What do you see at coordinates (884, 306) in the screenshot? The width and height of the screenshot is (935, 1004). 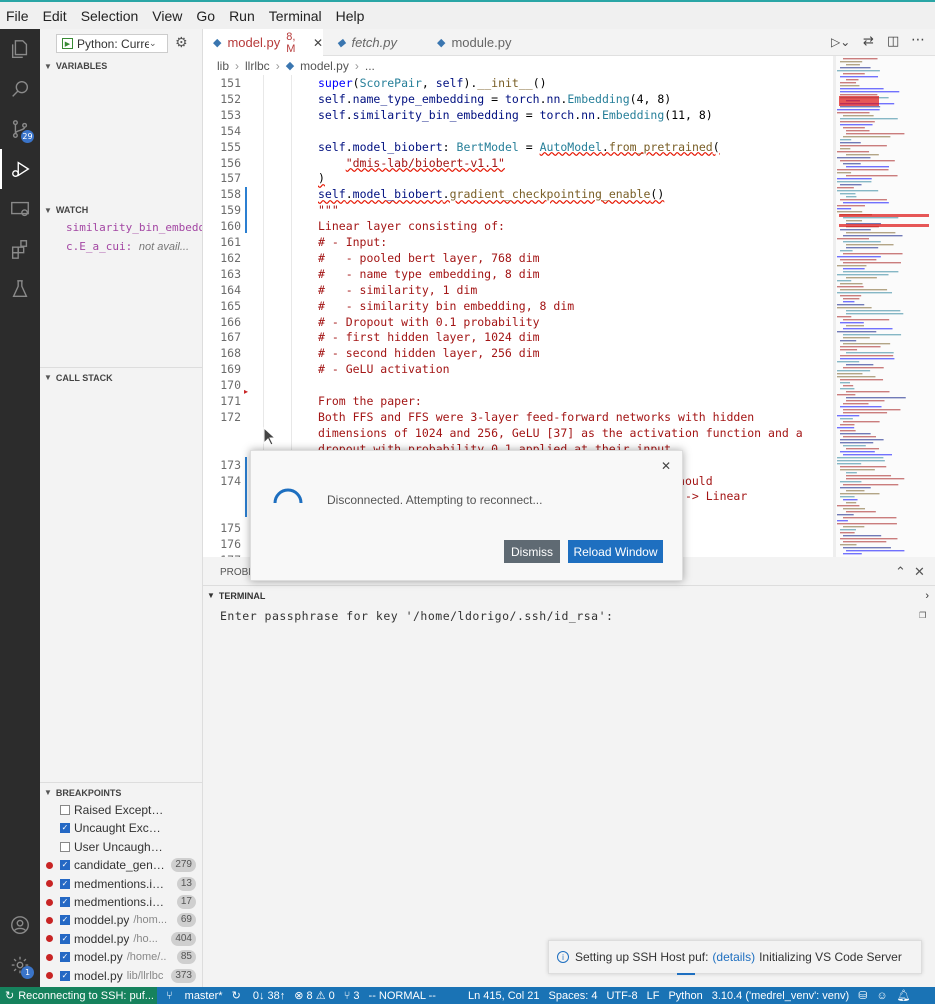 I see `minimap` at bounding box center [884, 306].